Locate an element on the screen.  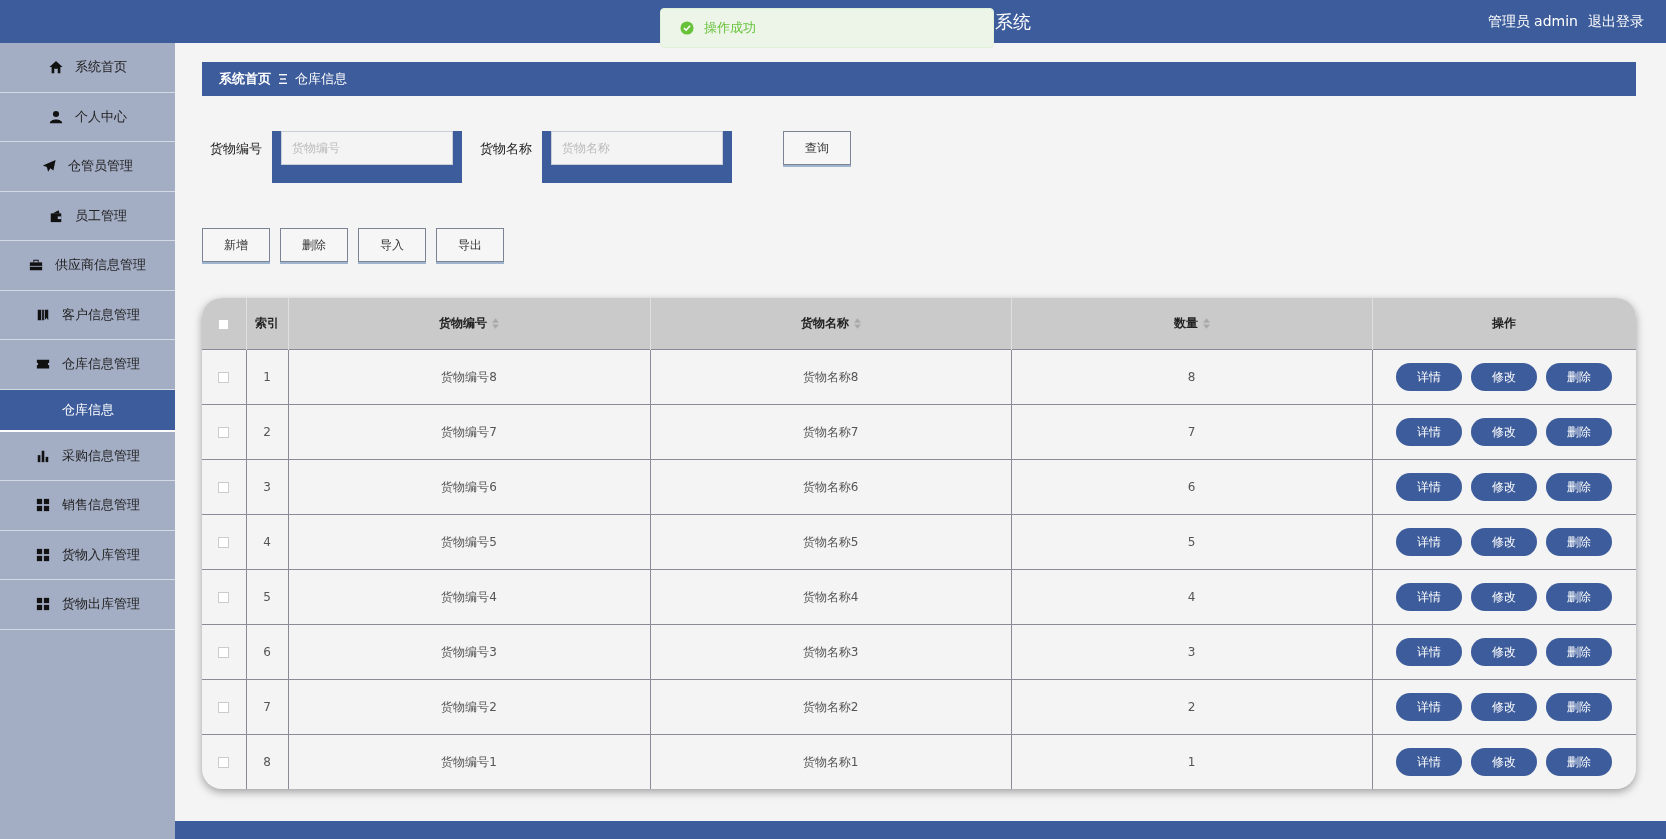
wallet-icon is located at coordinates (55, 215).